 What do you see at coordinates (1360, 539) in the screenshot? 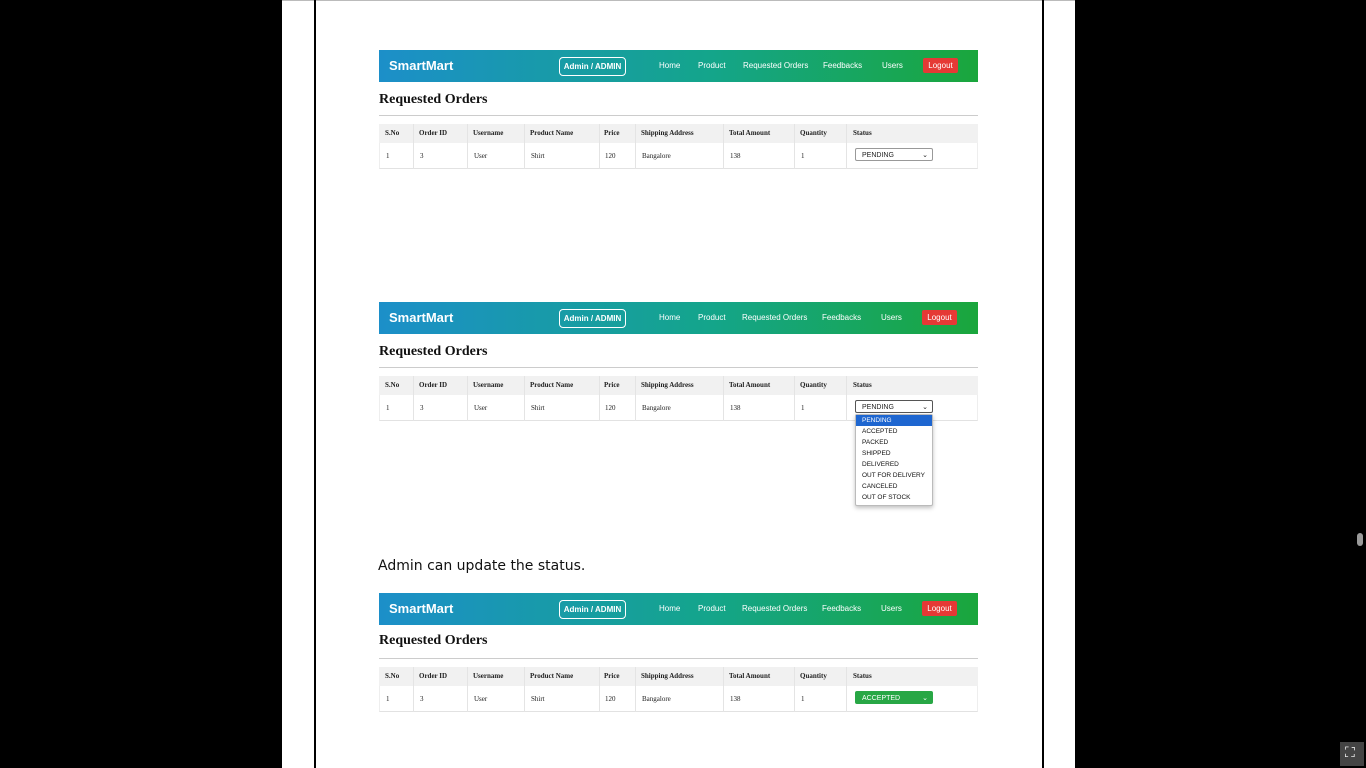
I see `scrollbar-thumb` at bounding box center [1360, 539].